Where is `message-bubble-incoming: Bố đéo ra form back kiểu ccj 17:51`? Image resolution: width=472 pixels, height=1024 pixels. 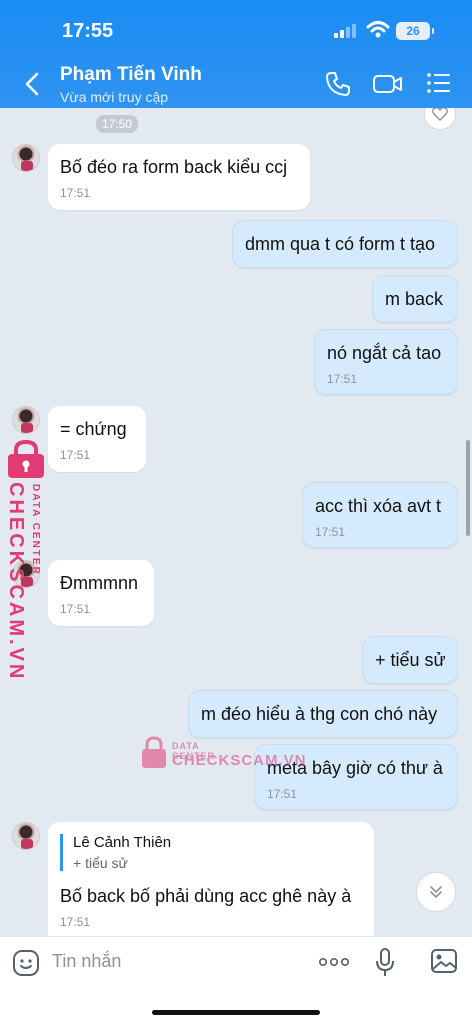
message-bubble-incoming: Bố đéo ra form back kiểu ccj 17:51 is located at coordinates (179, 177).